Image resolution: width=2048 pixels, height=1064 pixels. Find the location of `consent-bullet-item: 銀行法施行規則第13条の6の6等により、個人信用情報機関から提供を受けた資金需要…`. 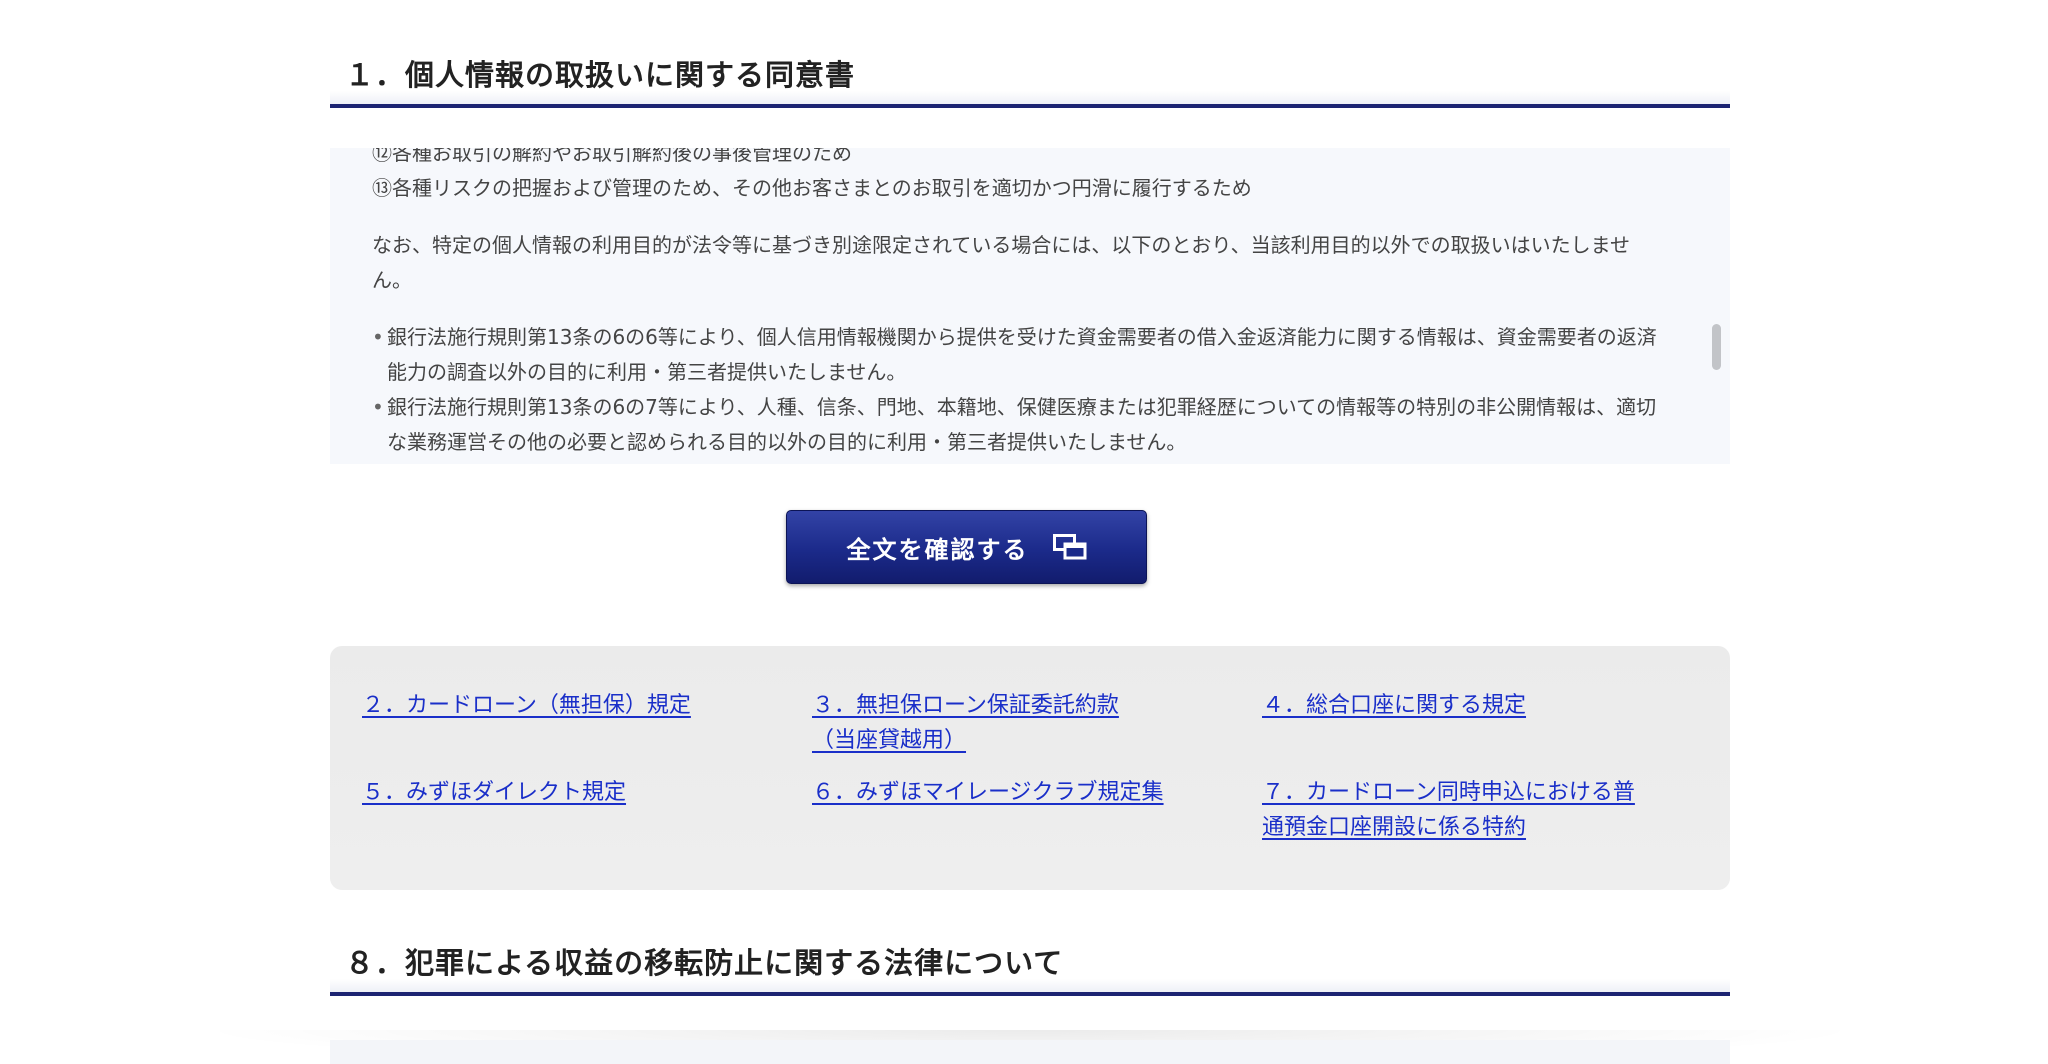

consent-bullet-item: 銀行法施行規則第13条の6の6等により、個人信用情報機関から提供を受けた資金需要… is located at coordinates (1017, 355).